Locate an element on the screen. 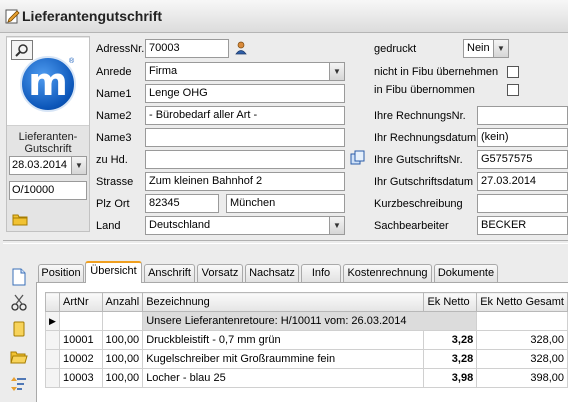 The height and width of the screenshot is (402, 568). tab-position: Position is located at coordinates (61, 273).